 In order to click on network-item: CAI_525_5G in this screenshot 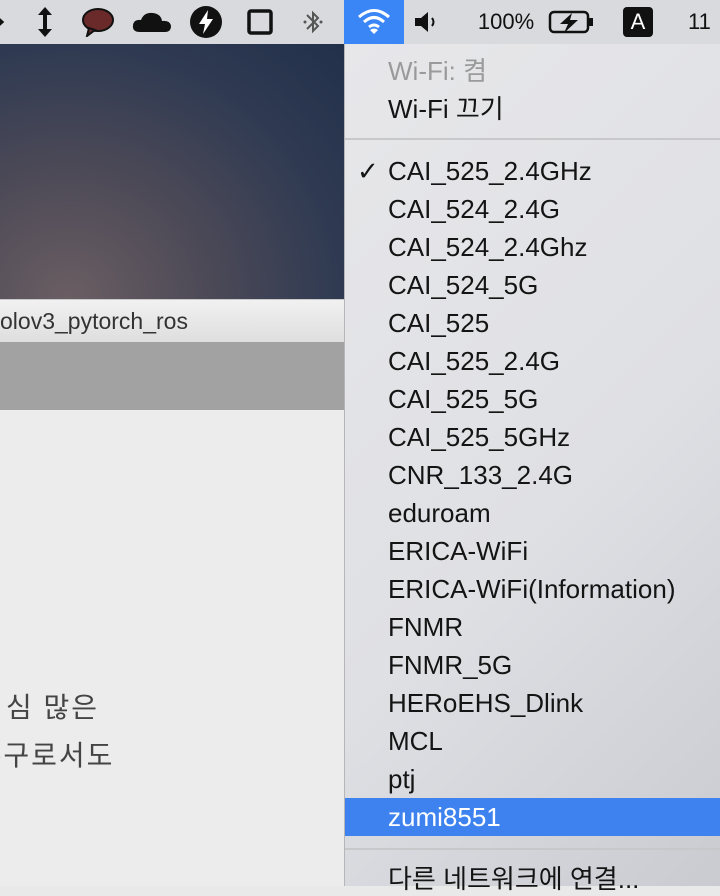, I will do `click(532, 399)`.